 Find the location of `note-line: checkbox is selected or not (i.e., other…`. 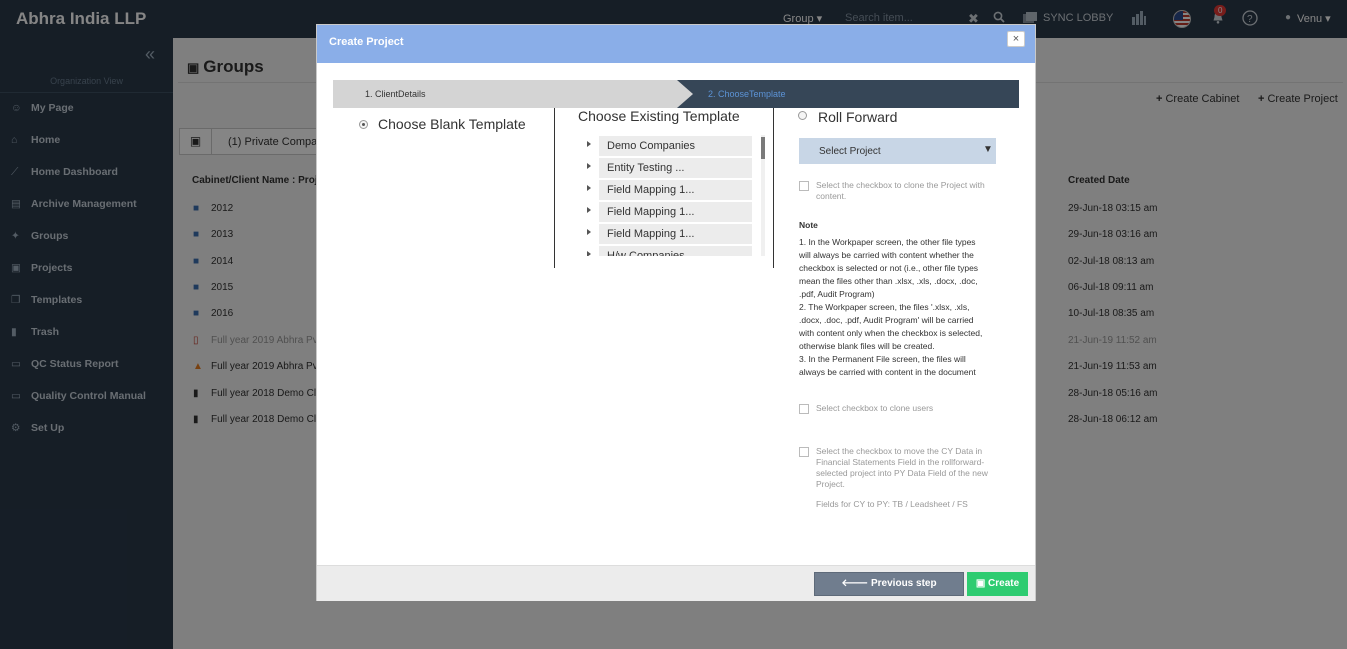

note-line: checkbox is selected or not (i.e., other… is located at coordinates (889, 268).